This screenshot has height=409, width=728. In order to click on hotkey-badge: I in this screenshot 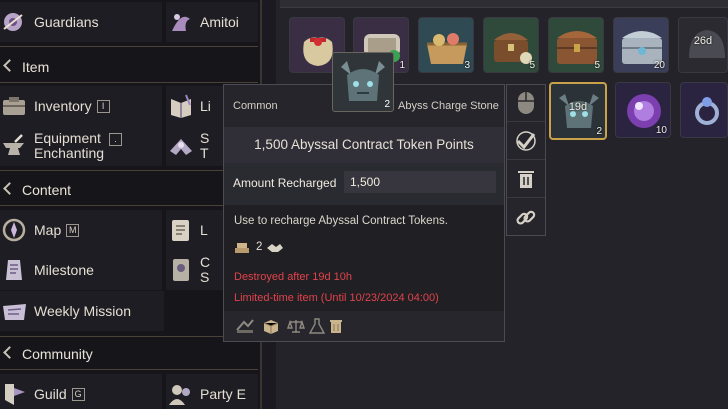, I will do `click(103, 106)`.